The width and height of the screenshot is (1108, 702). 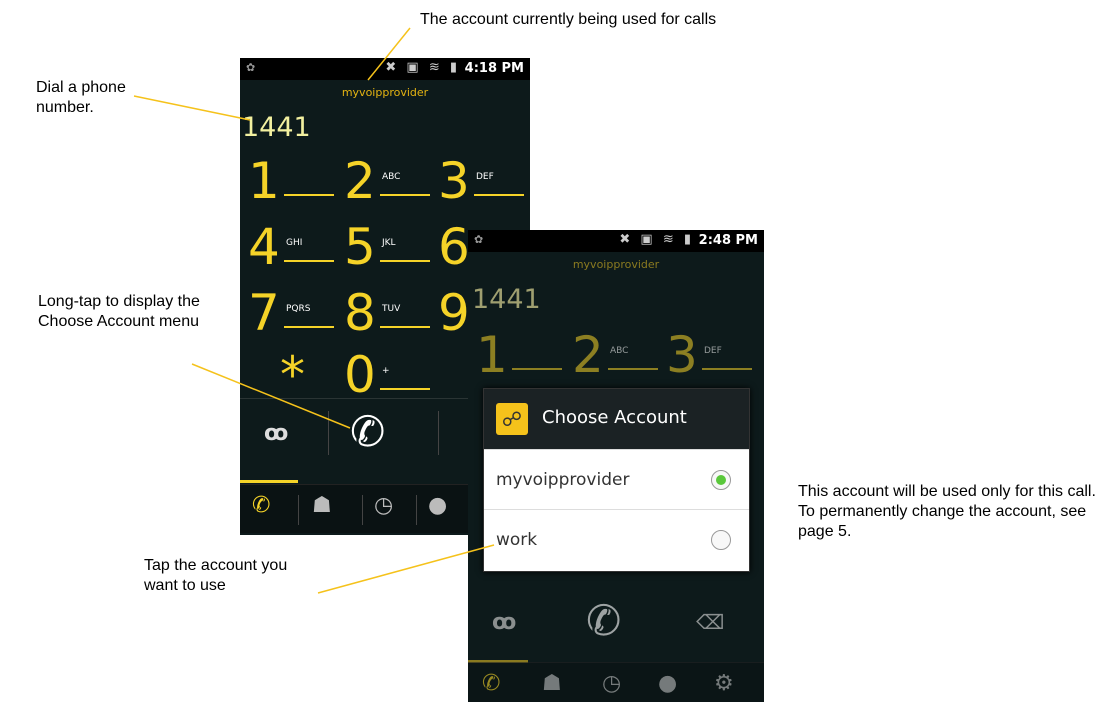 I want to click on radio-unselected-icon, so click(x=721, y=540).